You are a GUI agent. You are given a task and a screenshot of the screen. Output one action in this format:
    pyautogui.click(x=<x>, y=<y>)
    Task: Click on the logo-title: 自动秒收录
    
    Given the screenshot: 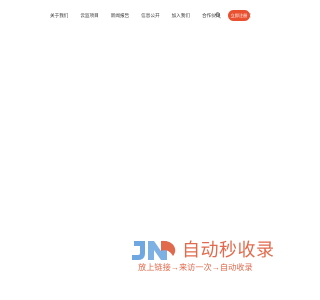 What is the action you would take?
    pyautogui.click(x=228, y=250)
    